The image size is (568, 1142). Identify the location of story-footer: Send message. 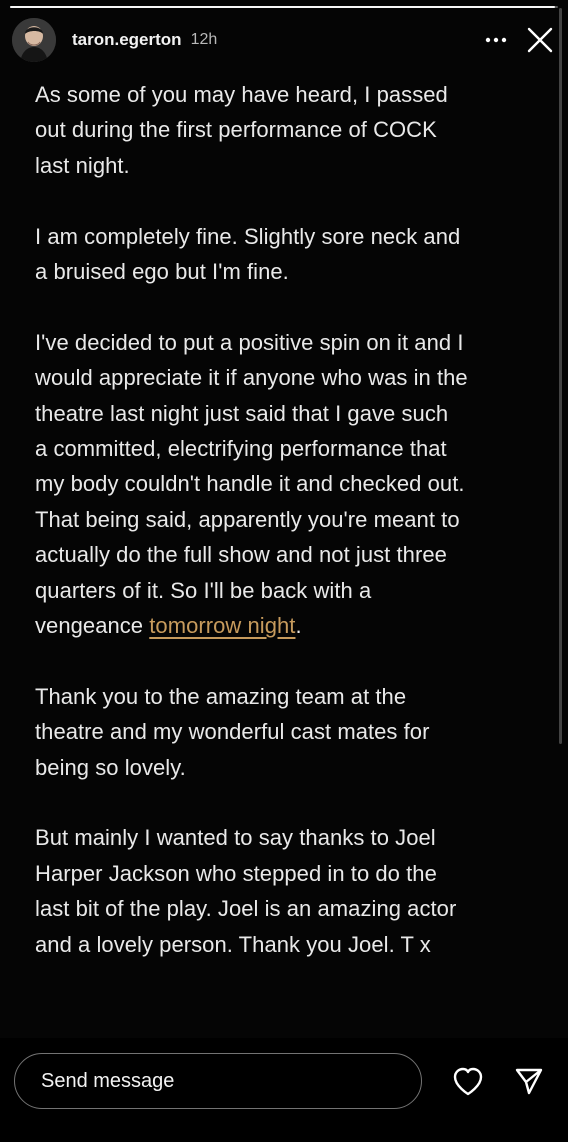
(284, 1090).